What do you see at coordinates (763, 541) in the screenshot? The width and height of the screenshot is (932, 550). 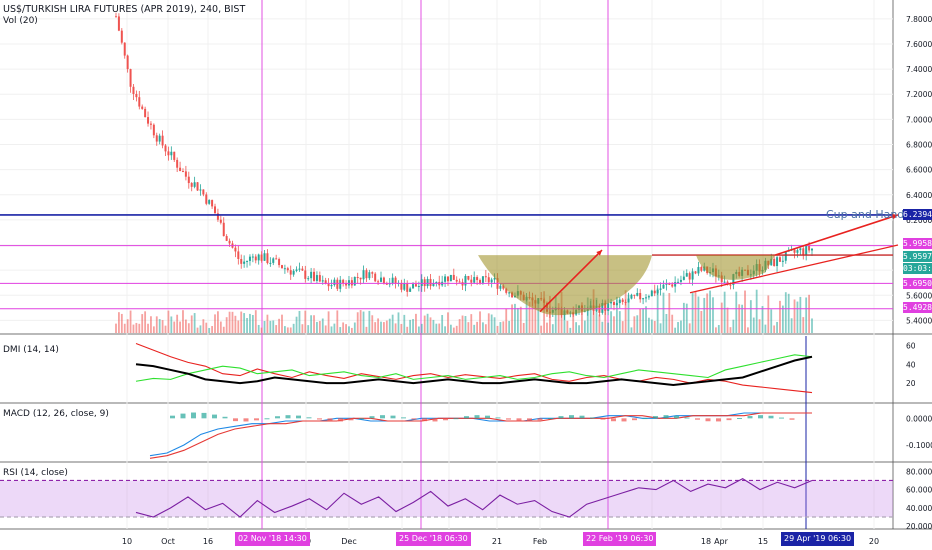 I see `x-tick-label: 15` at bounding box center [763, 541].